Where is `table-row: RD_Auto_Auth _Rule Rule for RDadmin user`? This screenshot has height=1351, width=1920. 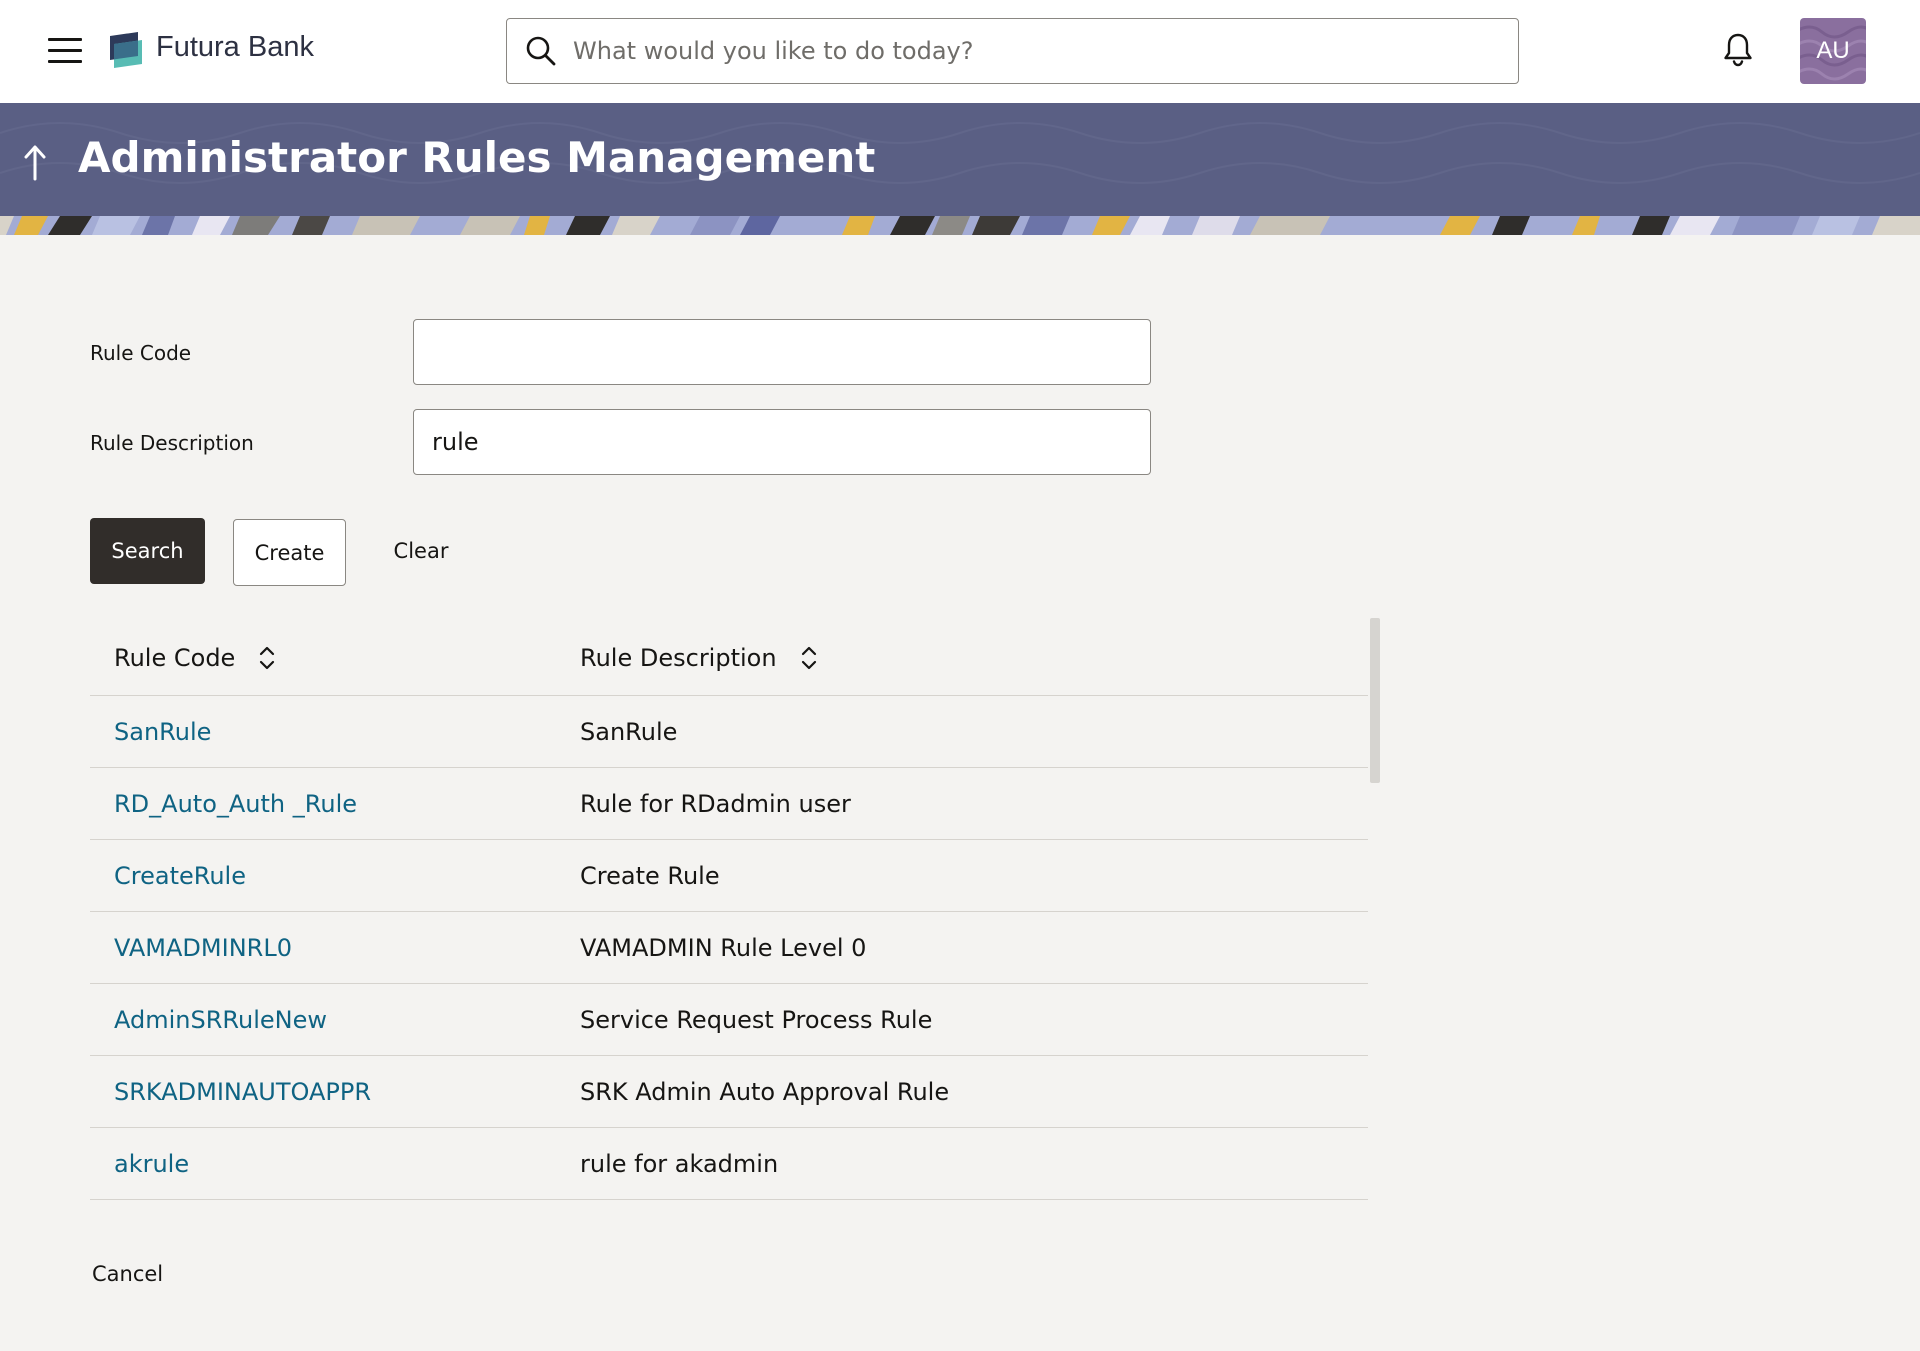
table-row: RD_Auto_Auth _Rule Rule for RDadmin user is located at coordinates (729, 804).